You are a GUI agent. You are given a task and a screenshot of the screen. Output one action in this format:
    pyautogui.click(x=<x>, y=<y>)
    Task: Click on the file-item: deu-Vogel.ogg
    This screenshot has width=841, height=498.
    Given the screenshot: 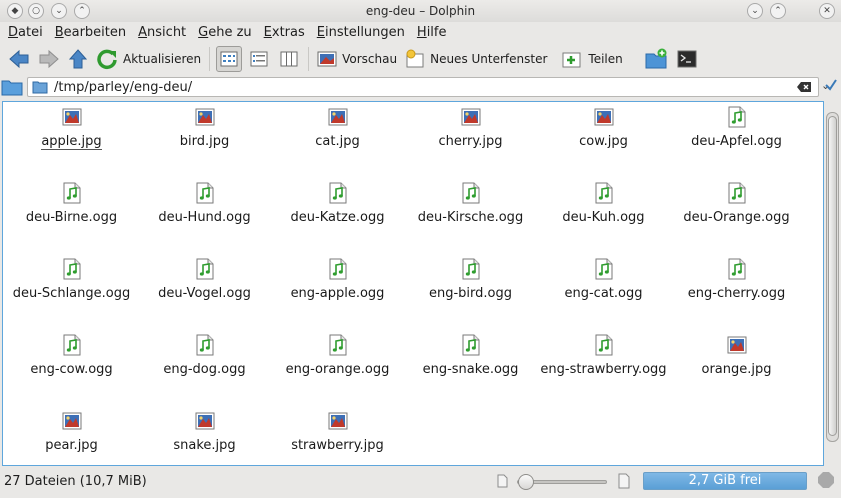 What is the action you would take?
    pyautogui.click(x=204, y=292)
    